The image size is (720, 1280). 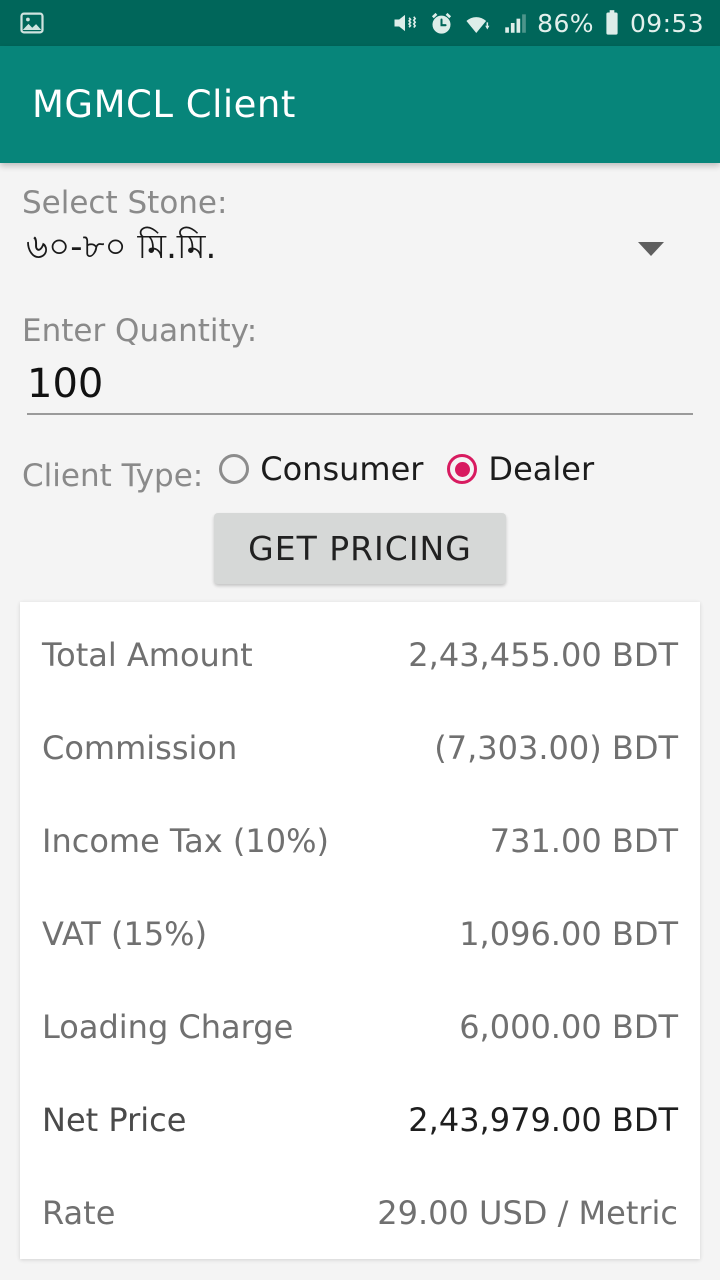 I want to click on image-icon, so click(x=32, y=23).